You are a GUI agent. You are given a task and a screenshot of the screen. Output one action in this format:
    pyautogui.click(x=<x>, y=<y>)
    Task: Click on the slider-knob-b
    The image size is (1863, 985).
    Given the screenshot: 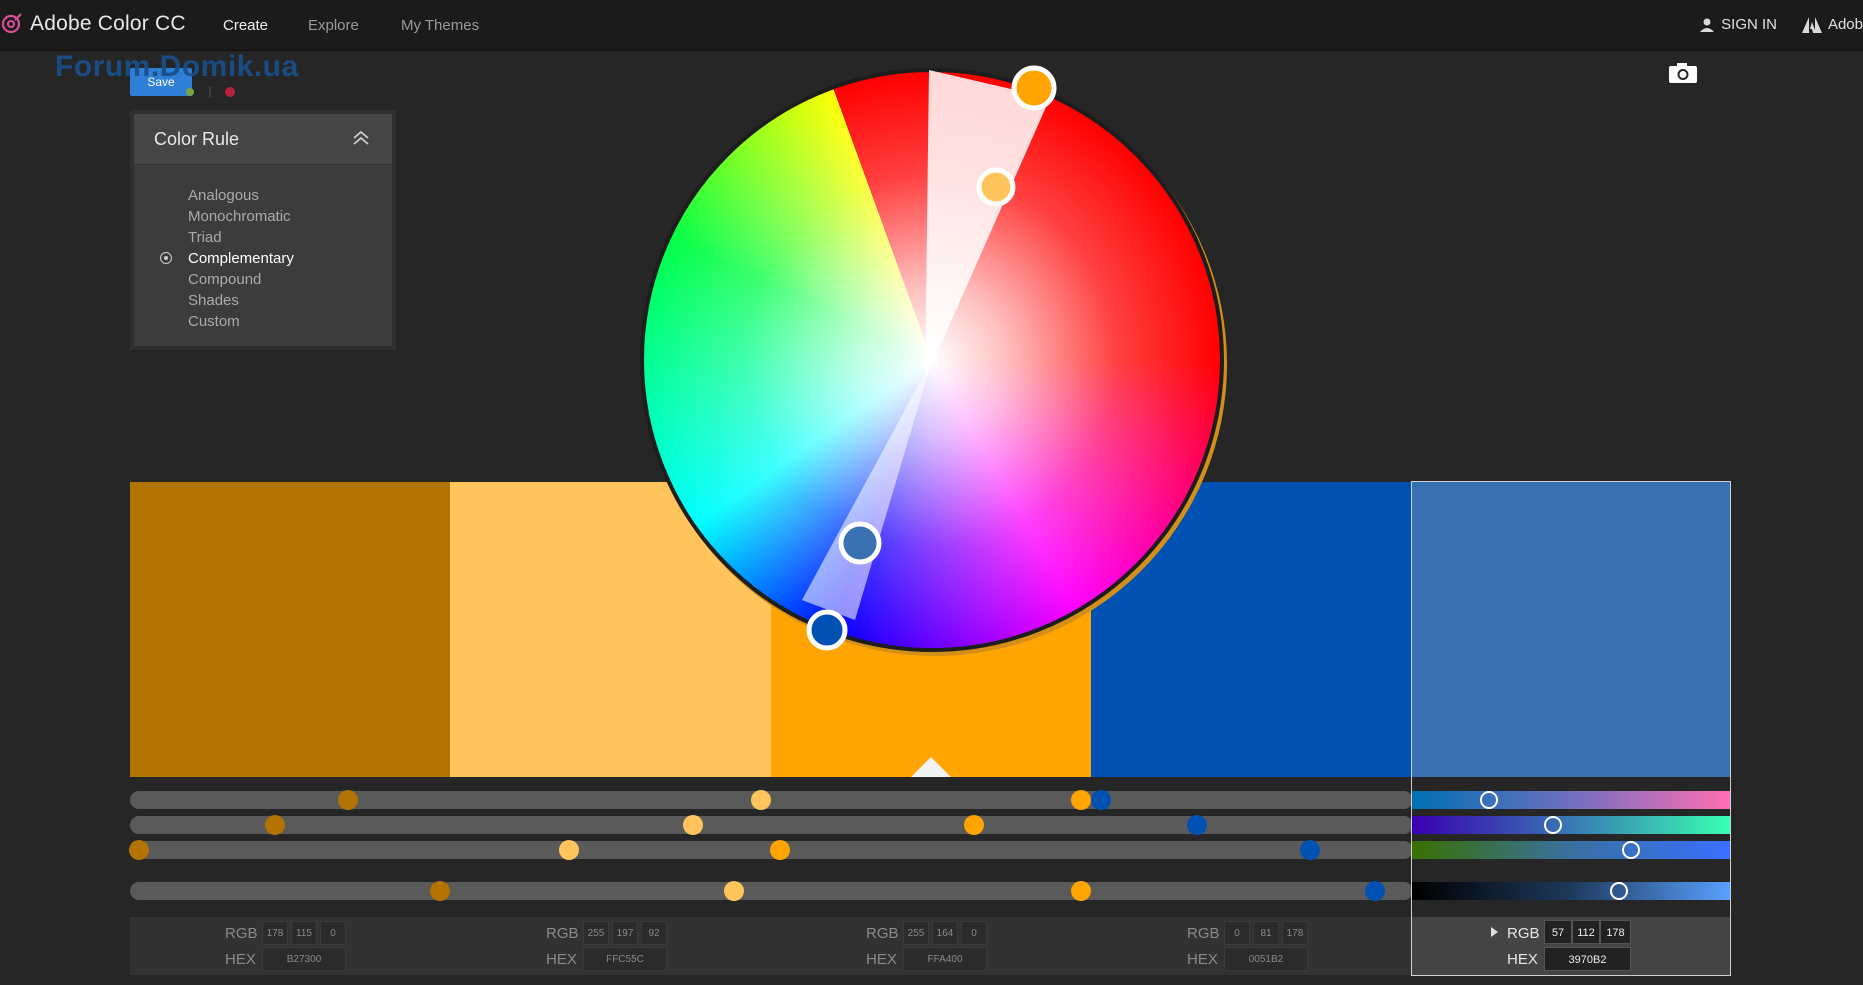 What is the action you would take?
    pyautogui.click(x=1631, y=850)
    